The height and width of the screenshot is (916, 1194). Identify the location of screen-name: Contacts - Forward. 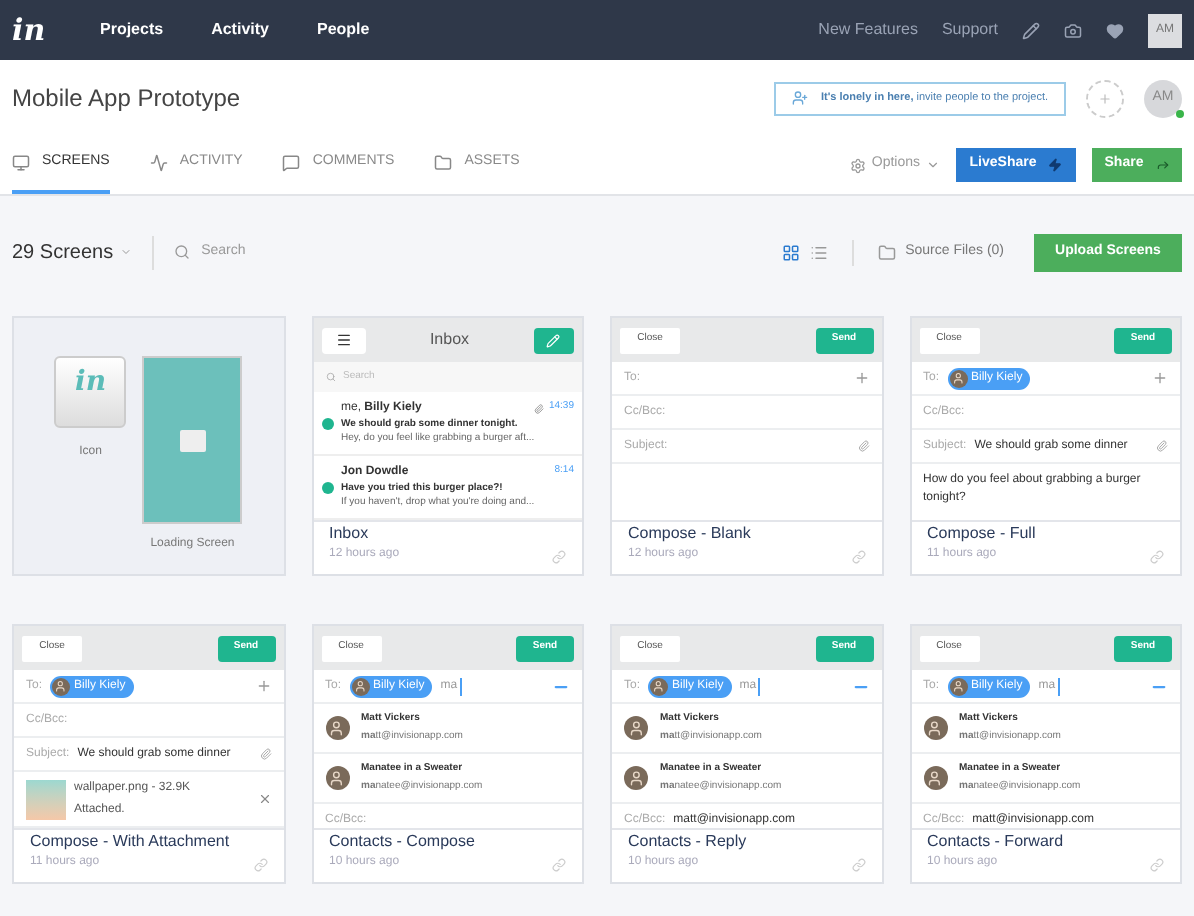
(995, 842).